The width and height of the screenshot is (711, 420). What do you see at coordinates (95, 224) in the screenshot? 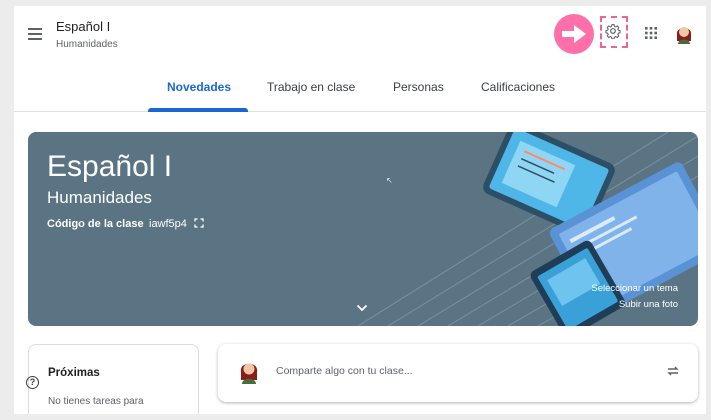
I see `class-code-label: Código de la clase` at bounding box center [95, 224].